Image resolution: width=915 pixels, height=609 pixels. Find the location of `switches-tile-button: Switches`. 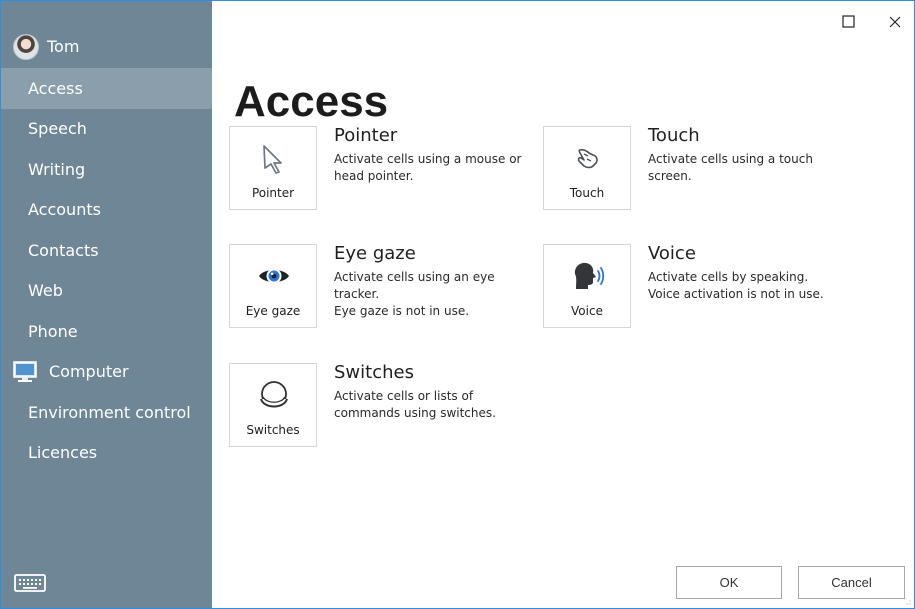

switches-tile-button: Switches is located at coordinates (273, 405).